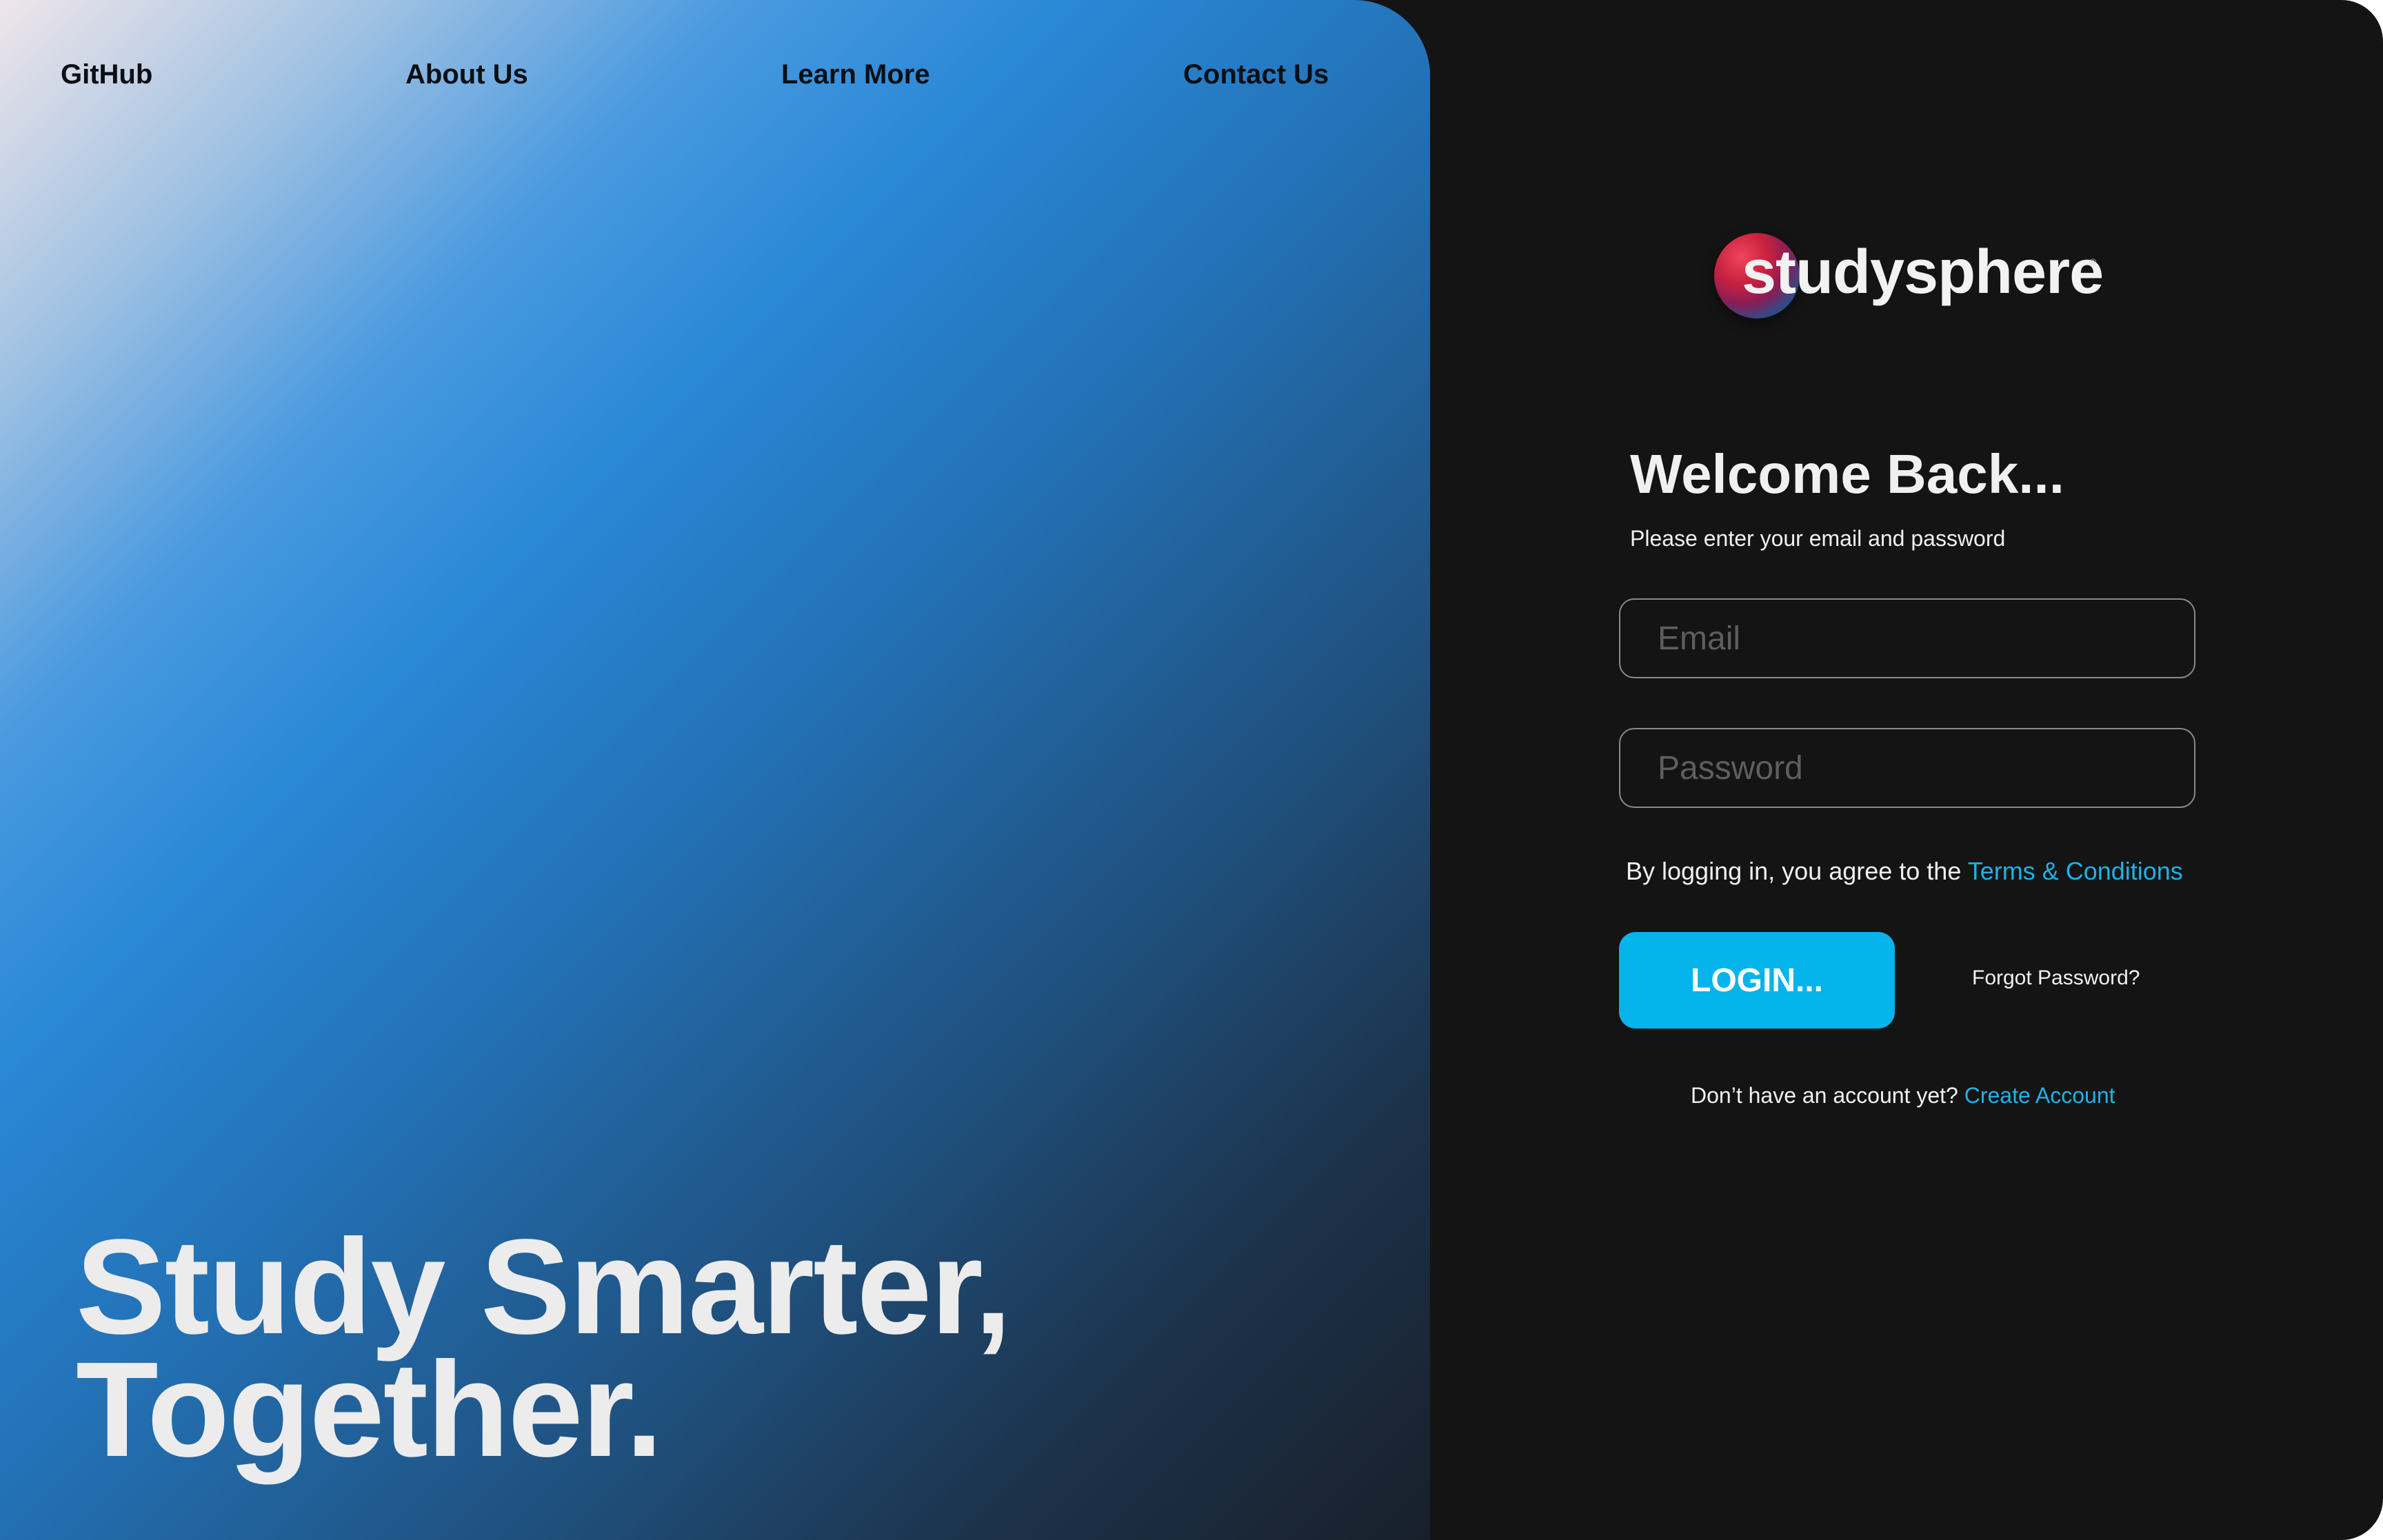 The width and height of the screenshot is (2383, 1540). What do you see at coordinates (106, 75) in the screenshot?
I see `nav-github-link: GitHub` at bounding box center [106, 75].